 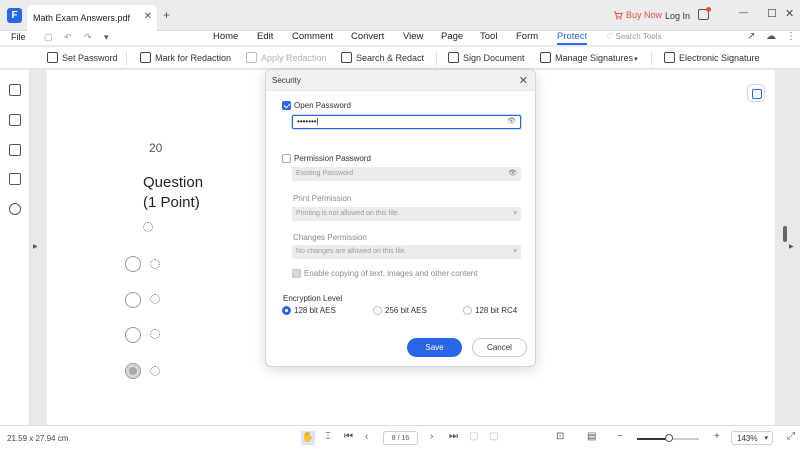 I want to click on page-number-input: 8 / 16, so click(x=400, y=438).